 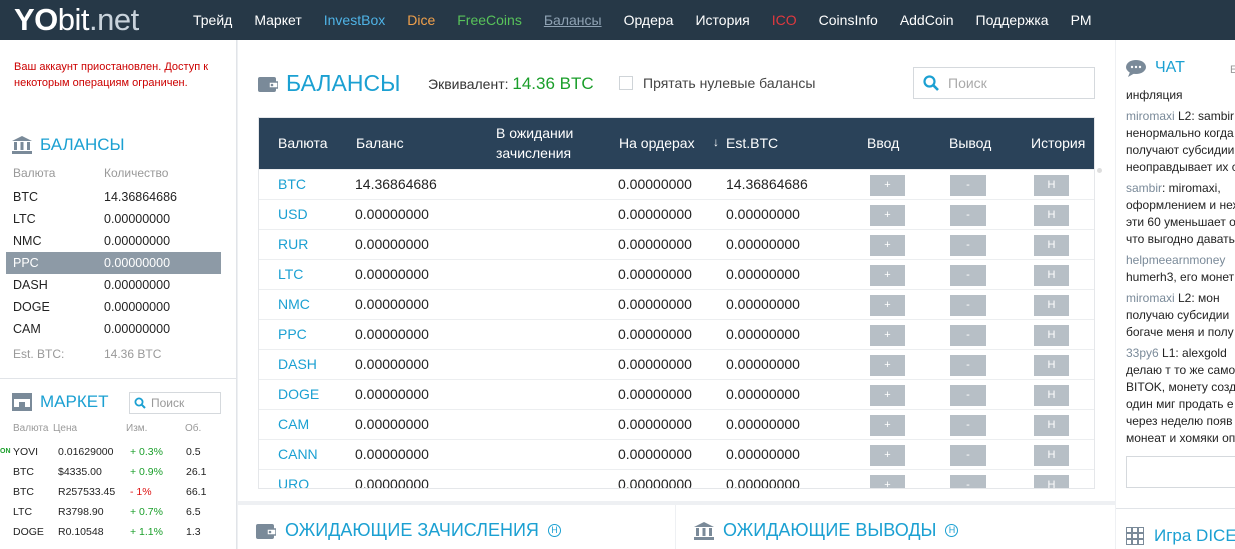 I want to click on nav-item: PM, so click(x=1081, y=20).